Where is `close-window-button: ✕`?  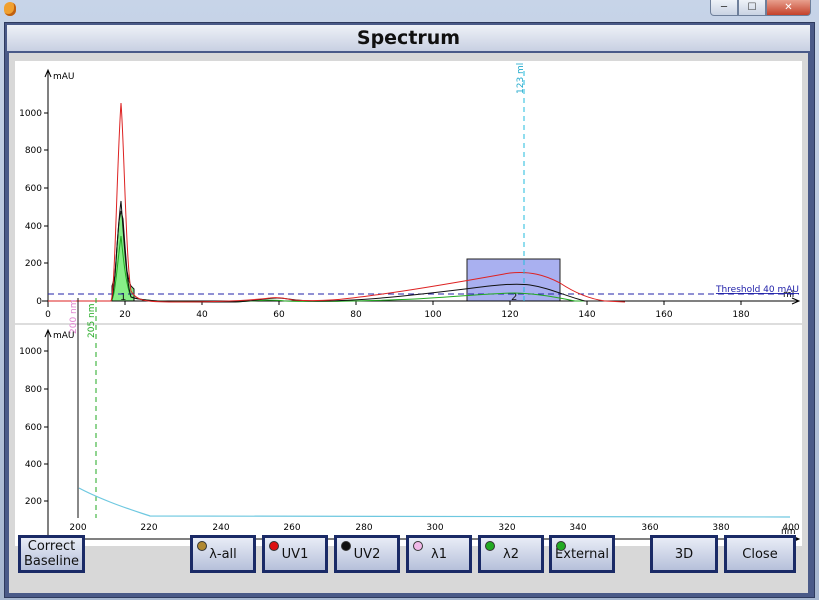 close-window-button: ✕ is located at coordinates (788, 8).